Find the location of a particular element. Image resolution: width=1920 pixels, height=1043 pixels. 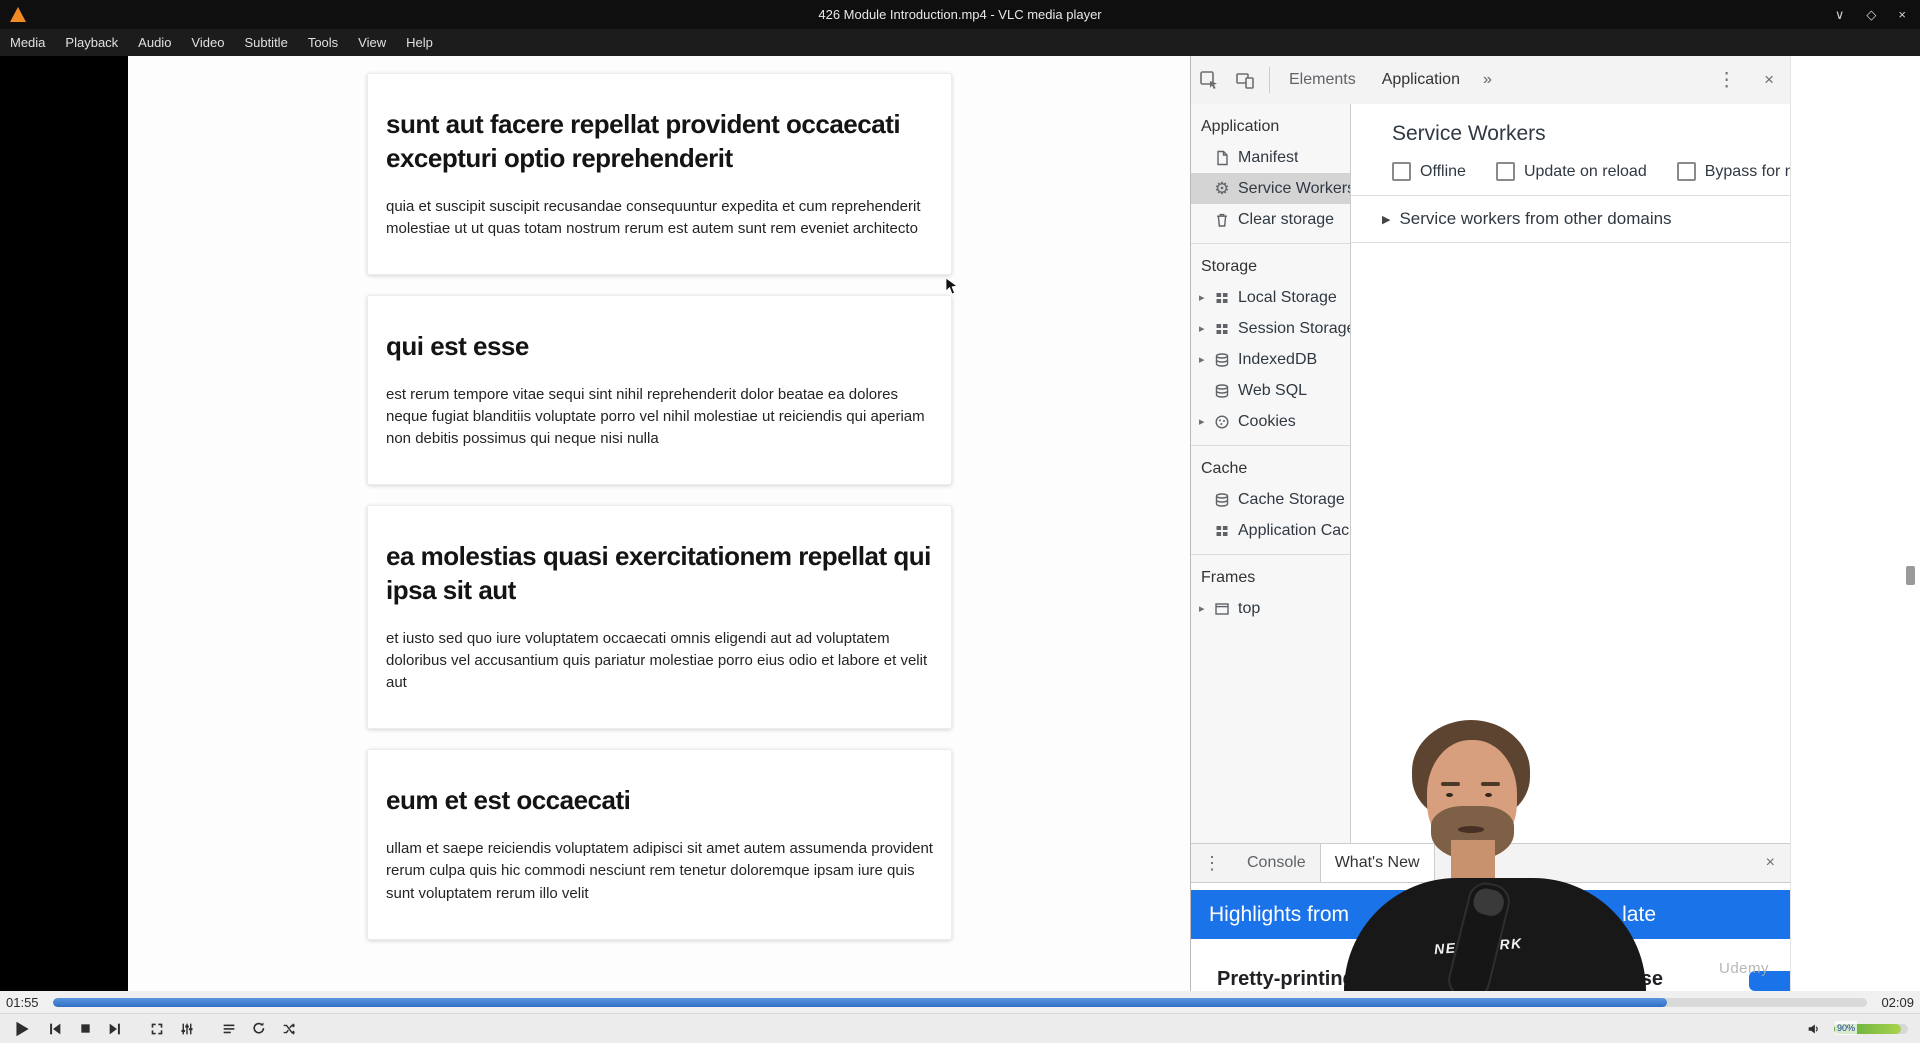

tab-elements: Elements is located at coordinates (1322, 80).